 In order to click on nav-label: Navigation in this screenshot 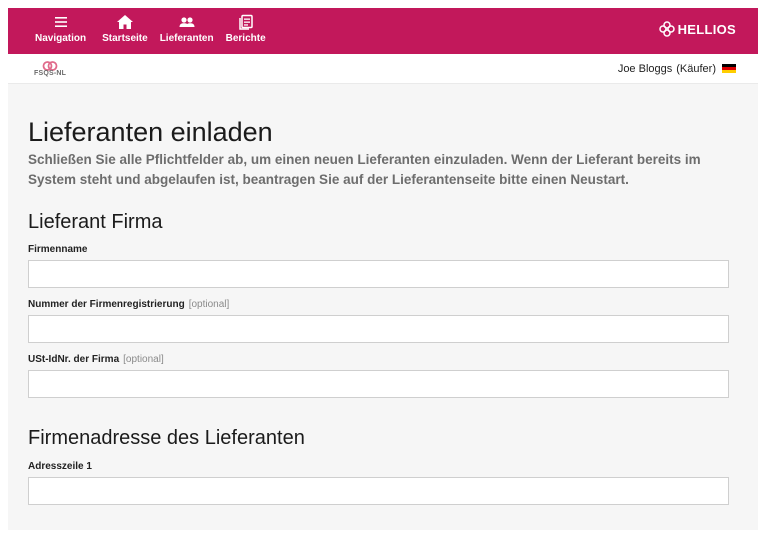, I will do `click(61, 38)`.